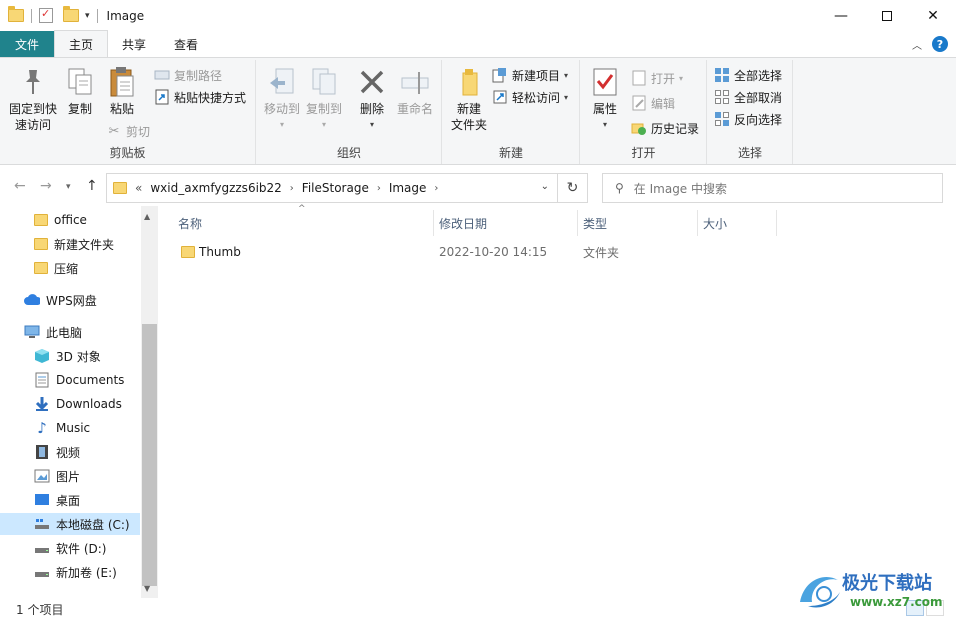  Describe the element at coordinates (215, 188) in the screenshot. I see `breadcrumb-item: wxid_axmfygzzs6ib22` at that location.